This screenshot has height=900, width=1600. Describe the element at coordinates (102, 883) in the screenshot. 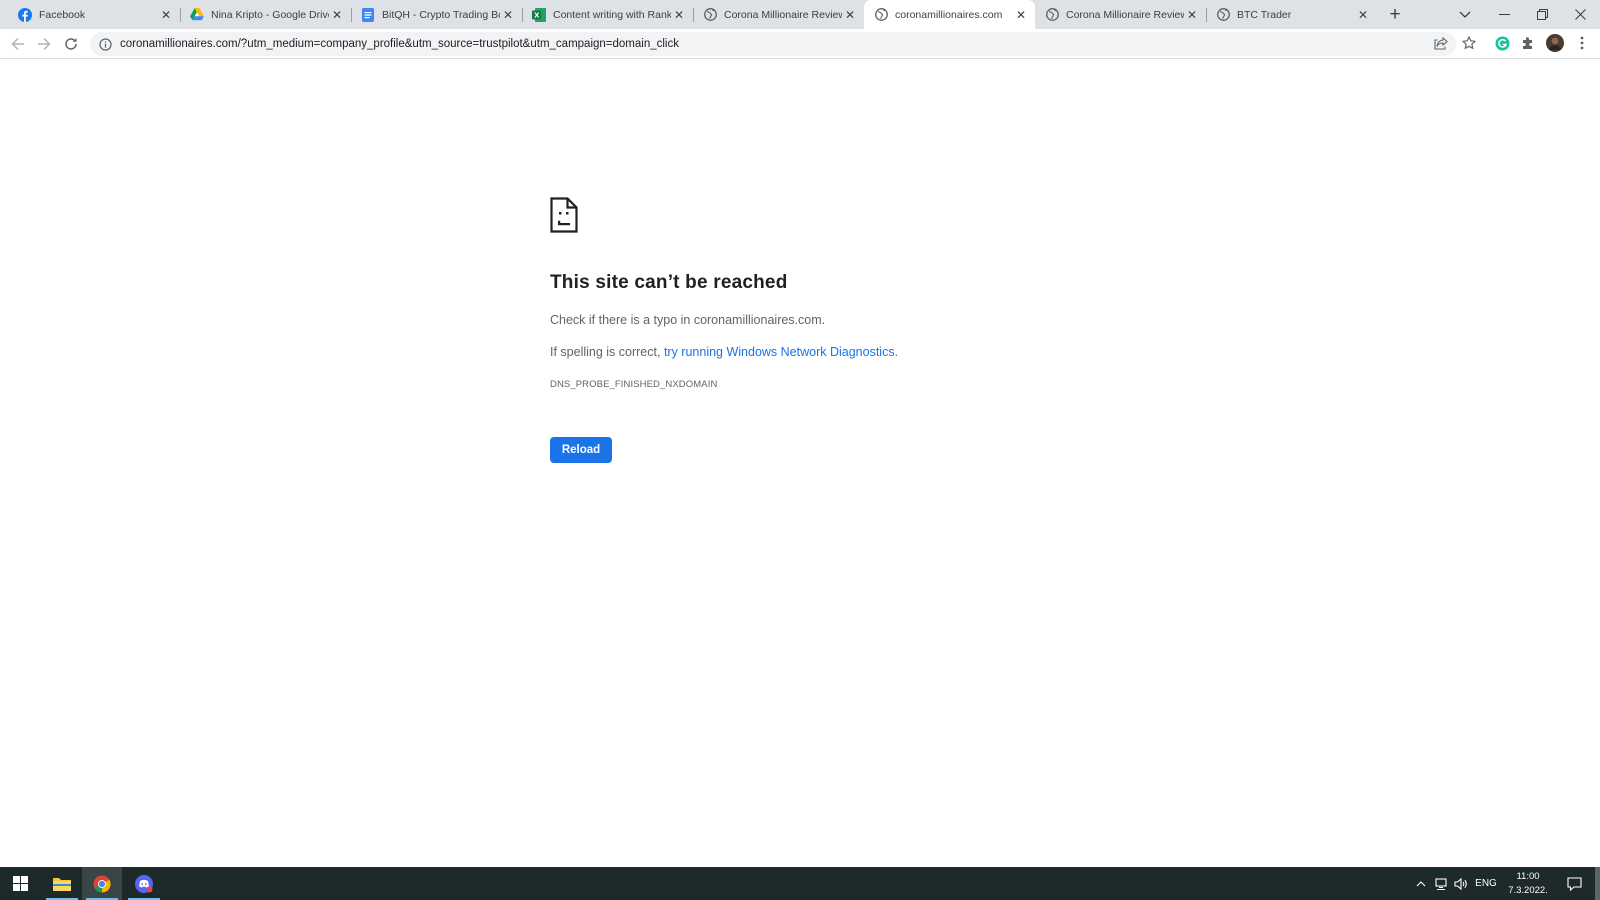

I see `chrome-icon` at that location.